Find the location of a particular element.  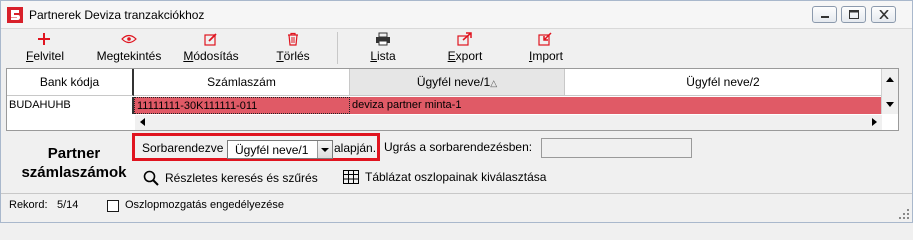

maximize-button is located at coordinates (853, 14).